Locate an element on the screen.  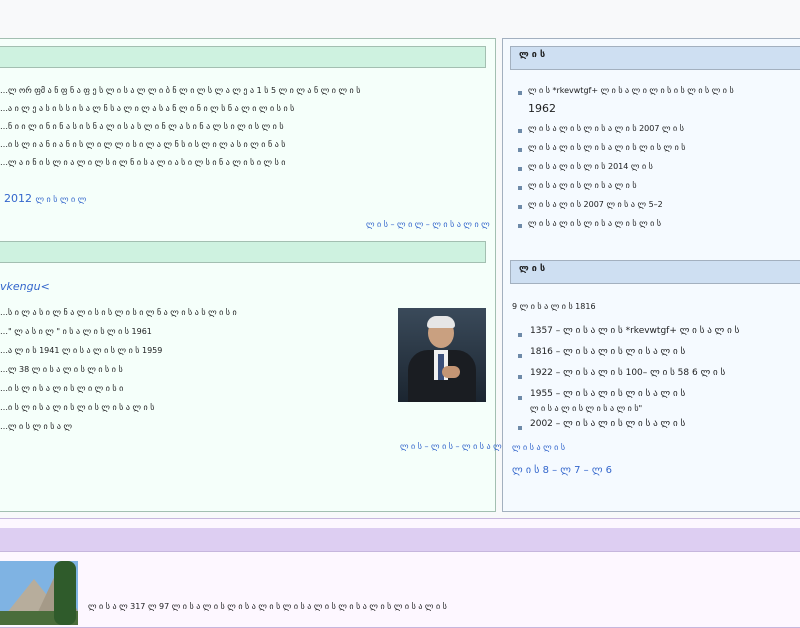
on-this-day-item: 1816 – ლ ი ს ა ლ ი ს ლ ი ს ა ლ ი ს is located at coordinates (607, 352).